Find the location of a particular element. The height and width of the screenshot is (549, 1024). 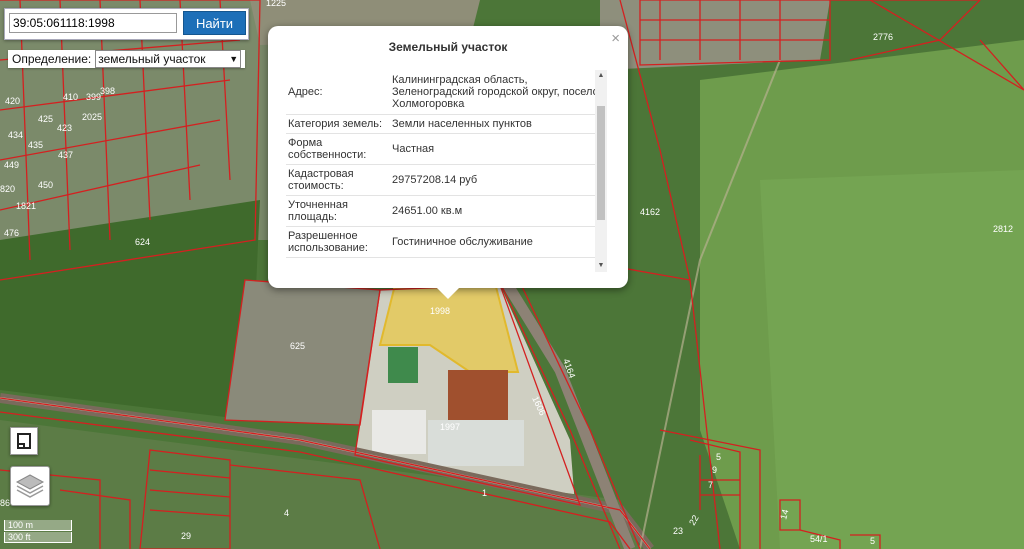

find-button: Найти is located at coordinates (214, 23).